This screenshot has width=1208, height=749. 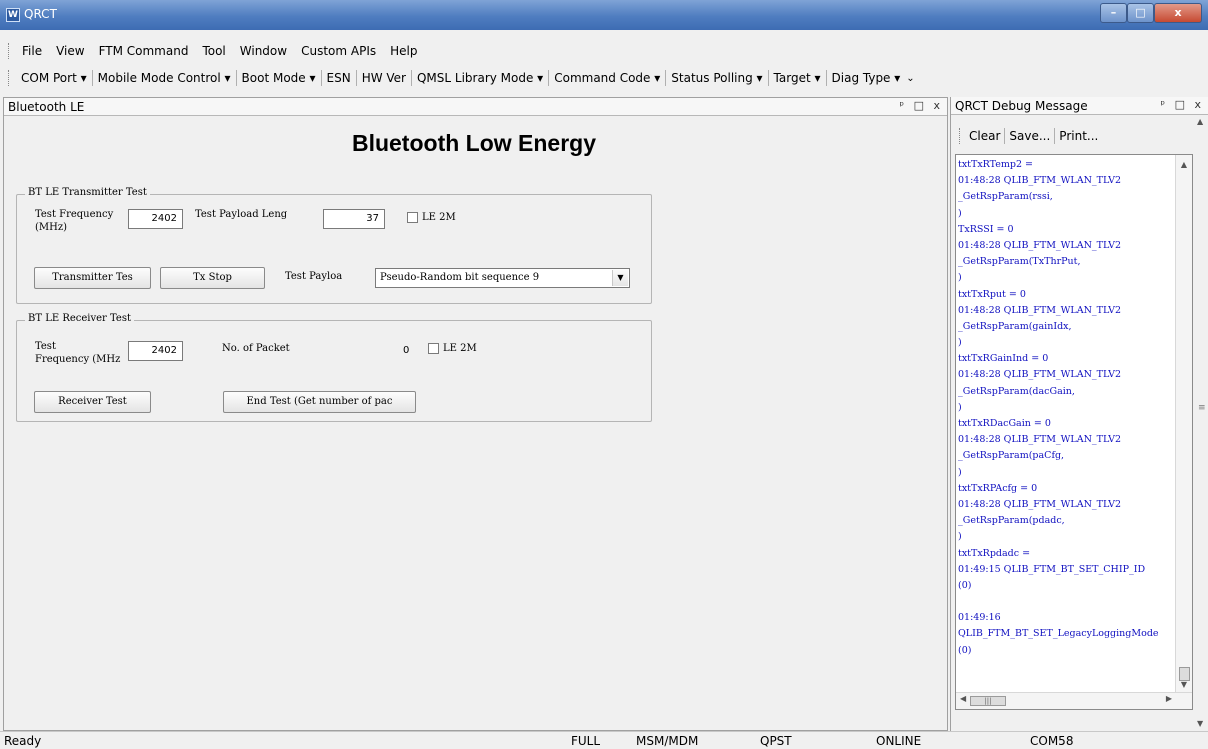 I want to click on menu-ftm-command: FTM Command, so click(x=144, y=51).